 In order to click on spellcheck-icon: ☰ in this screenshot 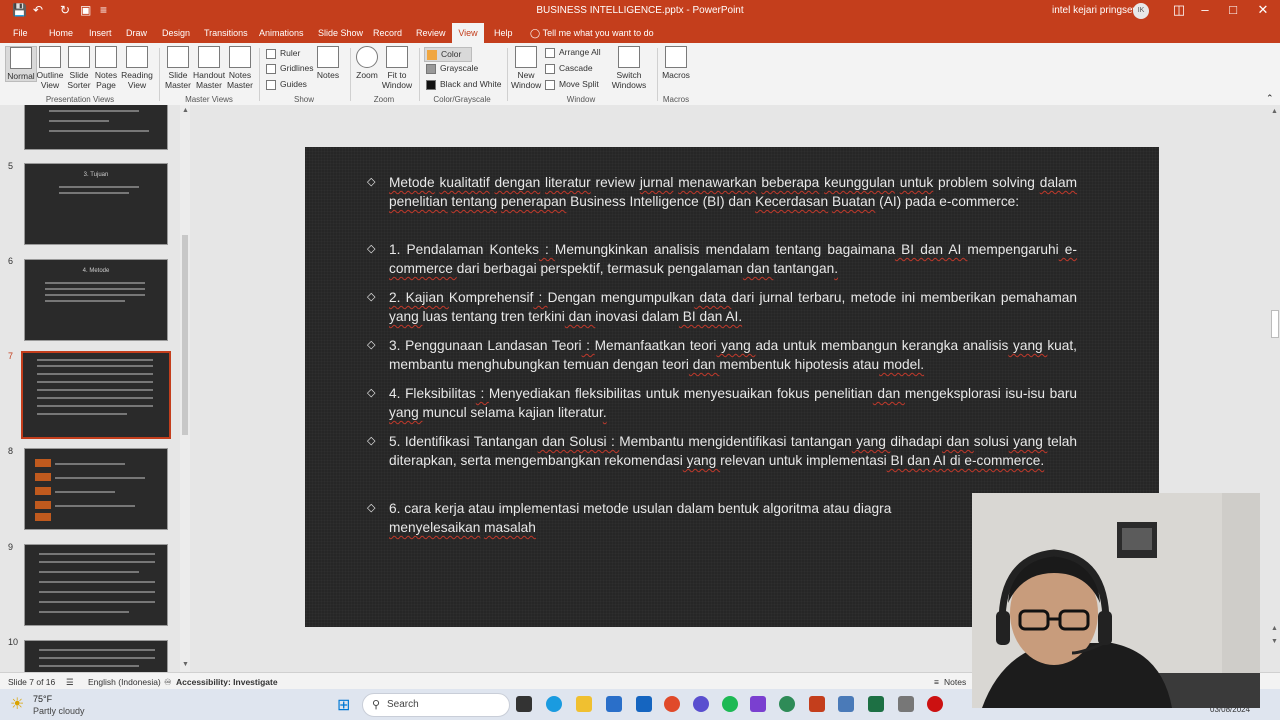, I will do `click(70, 682)`.